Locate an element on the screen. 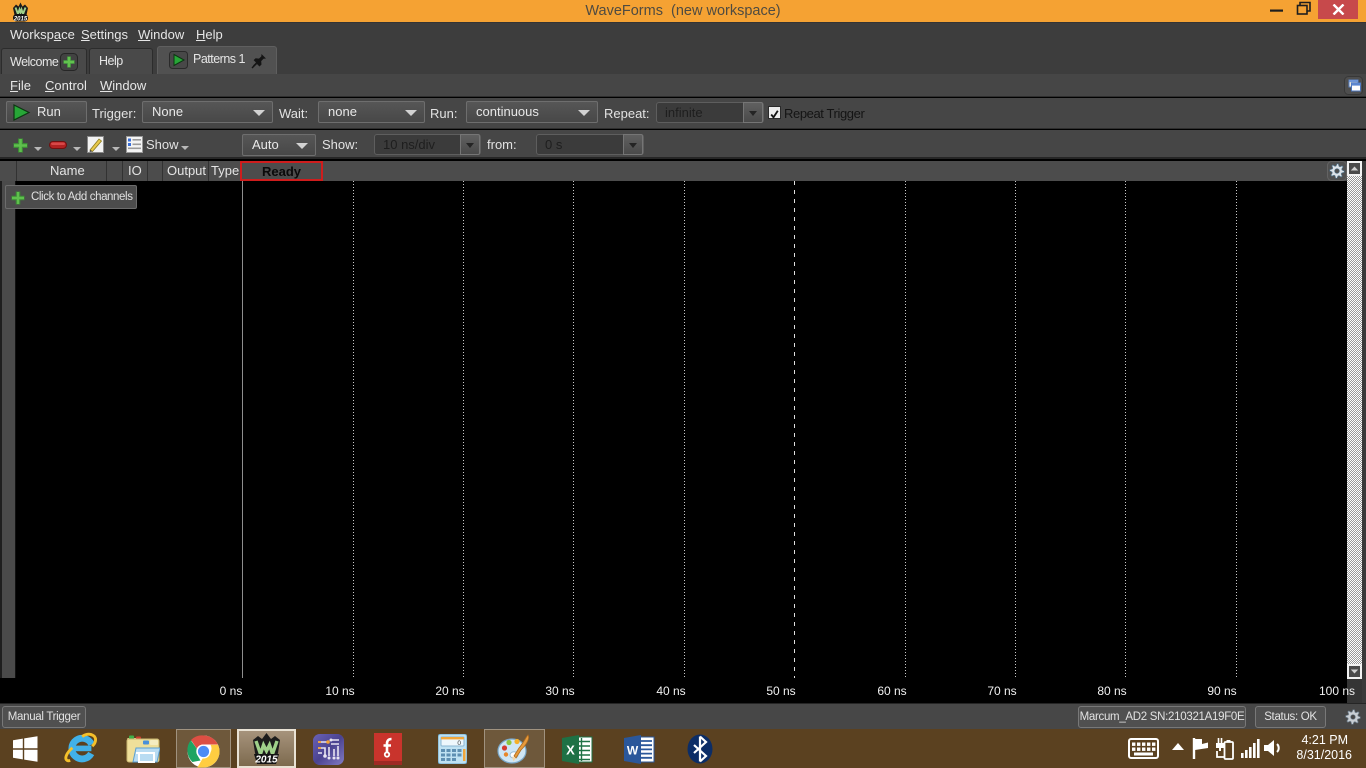 Image resolution: width=1366 pixels, height=768 pixels. svg-text: W is located at coordinates (633, 751).